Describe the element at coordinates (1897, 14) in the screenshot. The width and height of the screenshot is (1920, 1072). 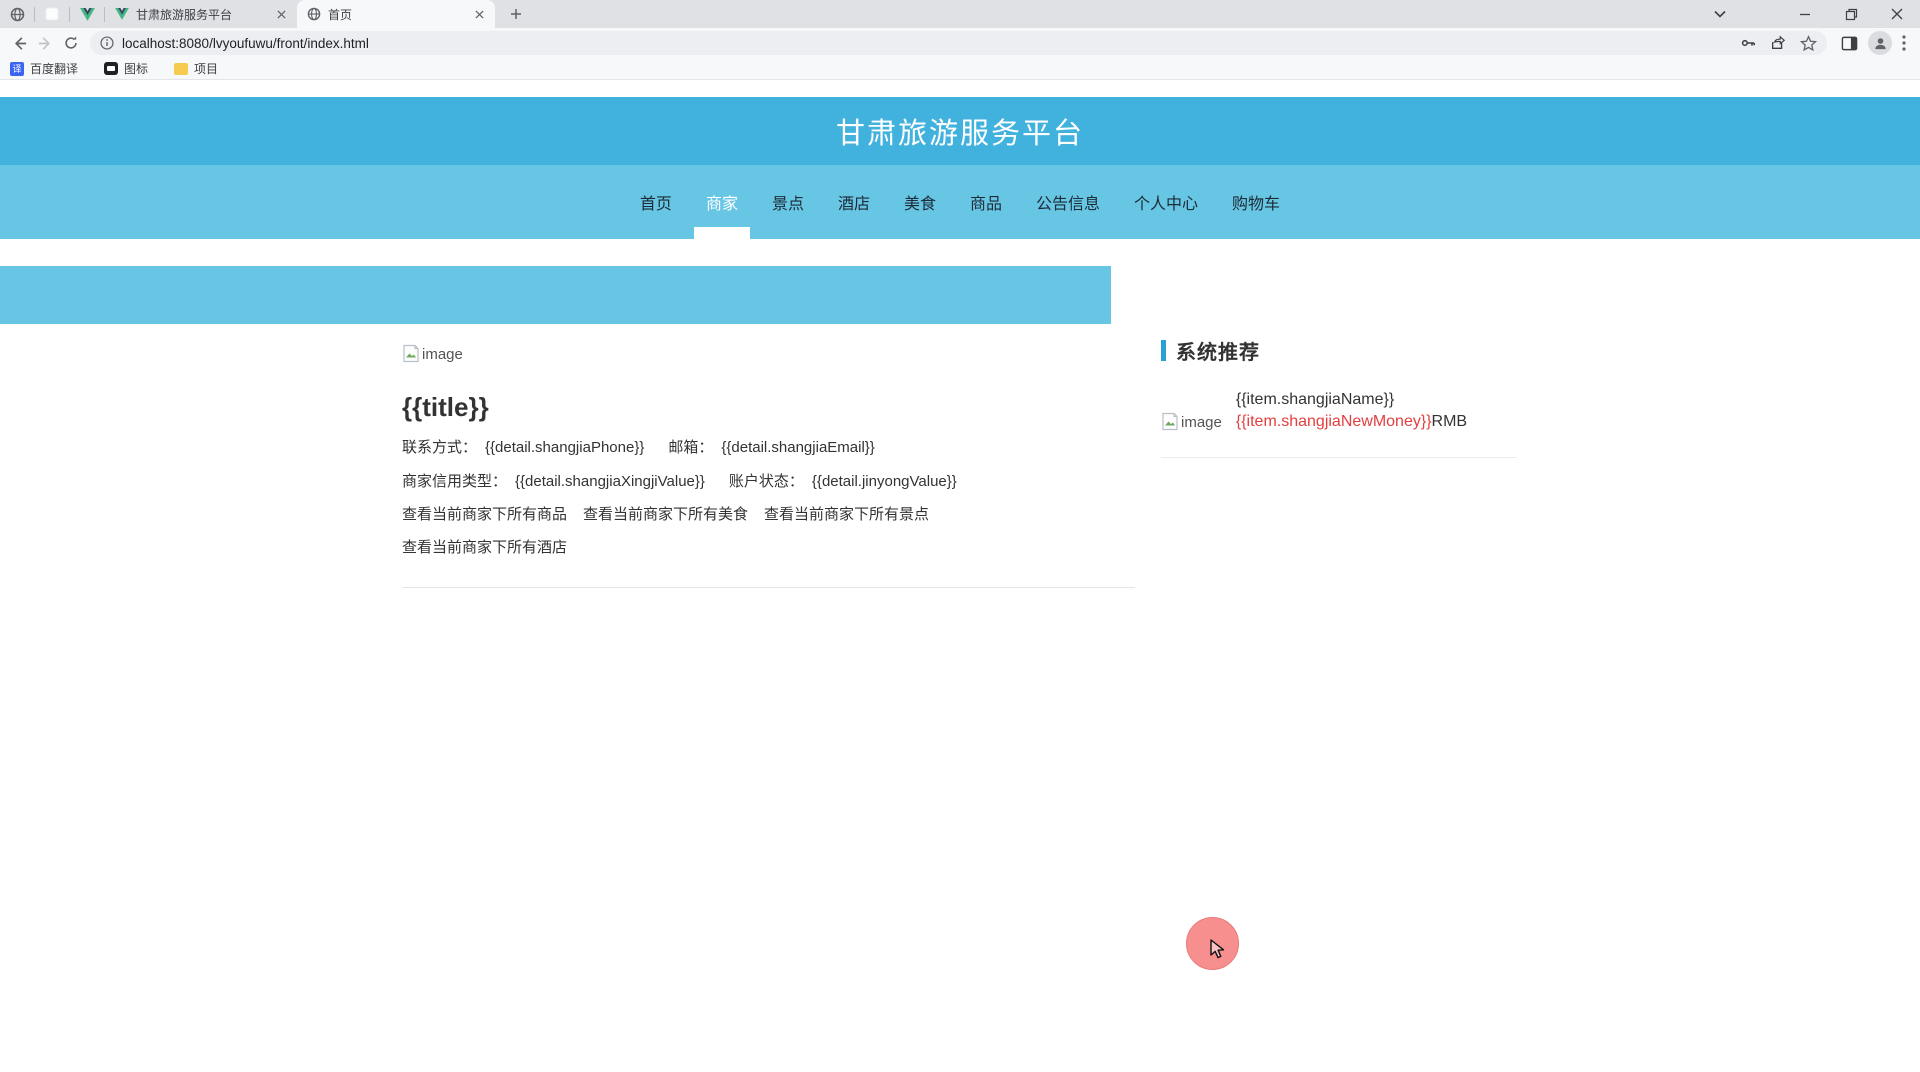
I see `close-window-button` at that location.